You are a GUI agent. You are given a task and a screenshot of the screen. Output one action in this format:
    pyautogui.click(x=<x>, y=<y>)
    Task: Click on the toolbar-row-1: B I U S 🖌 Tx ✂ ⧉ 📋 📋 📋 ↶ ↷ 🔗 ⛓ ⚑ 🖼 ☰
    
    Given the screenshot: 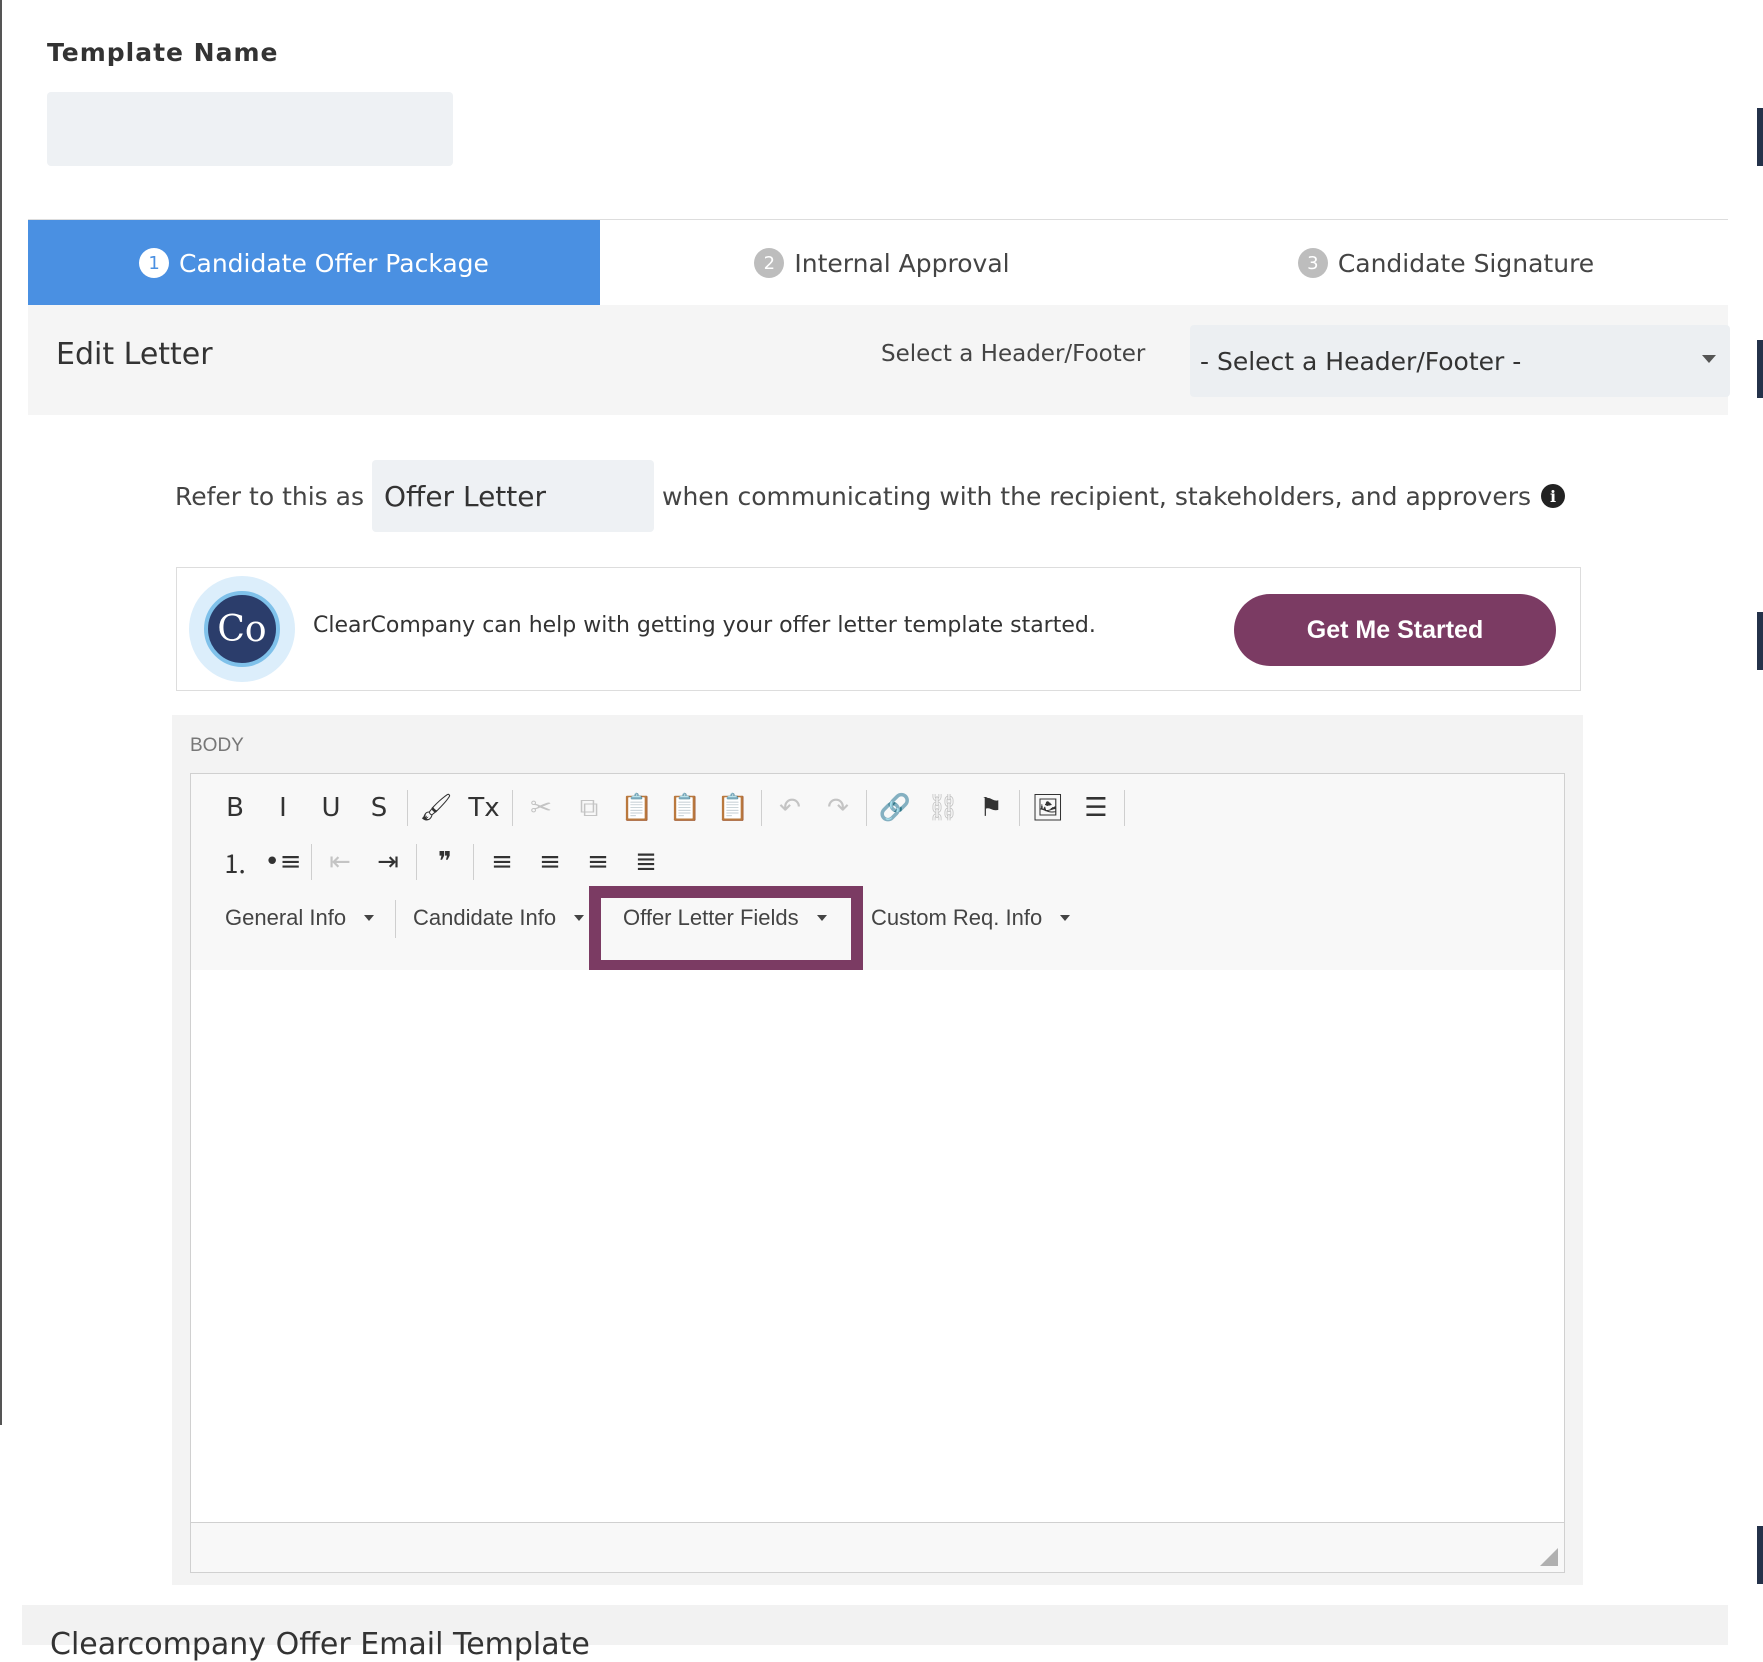 What is the action you would take?
    pyautogui.click(x=670, y=808)
    